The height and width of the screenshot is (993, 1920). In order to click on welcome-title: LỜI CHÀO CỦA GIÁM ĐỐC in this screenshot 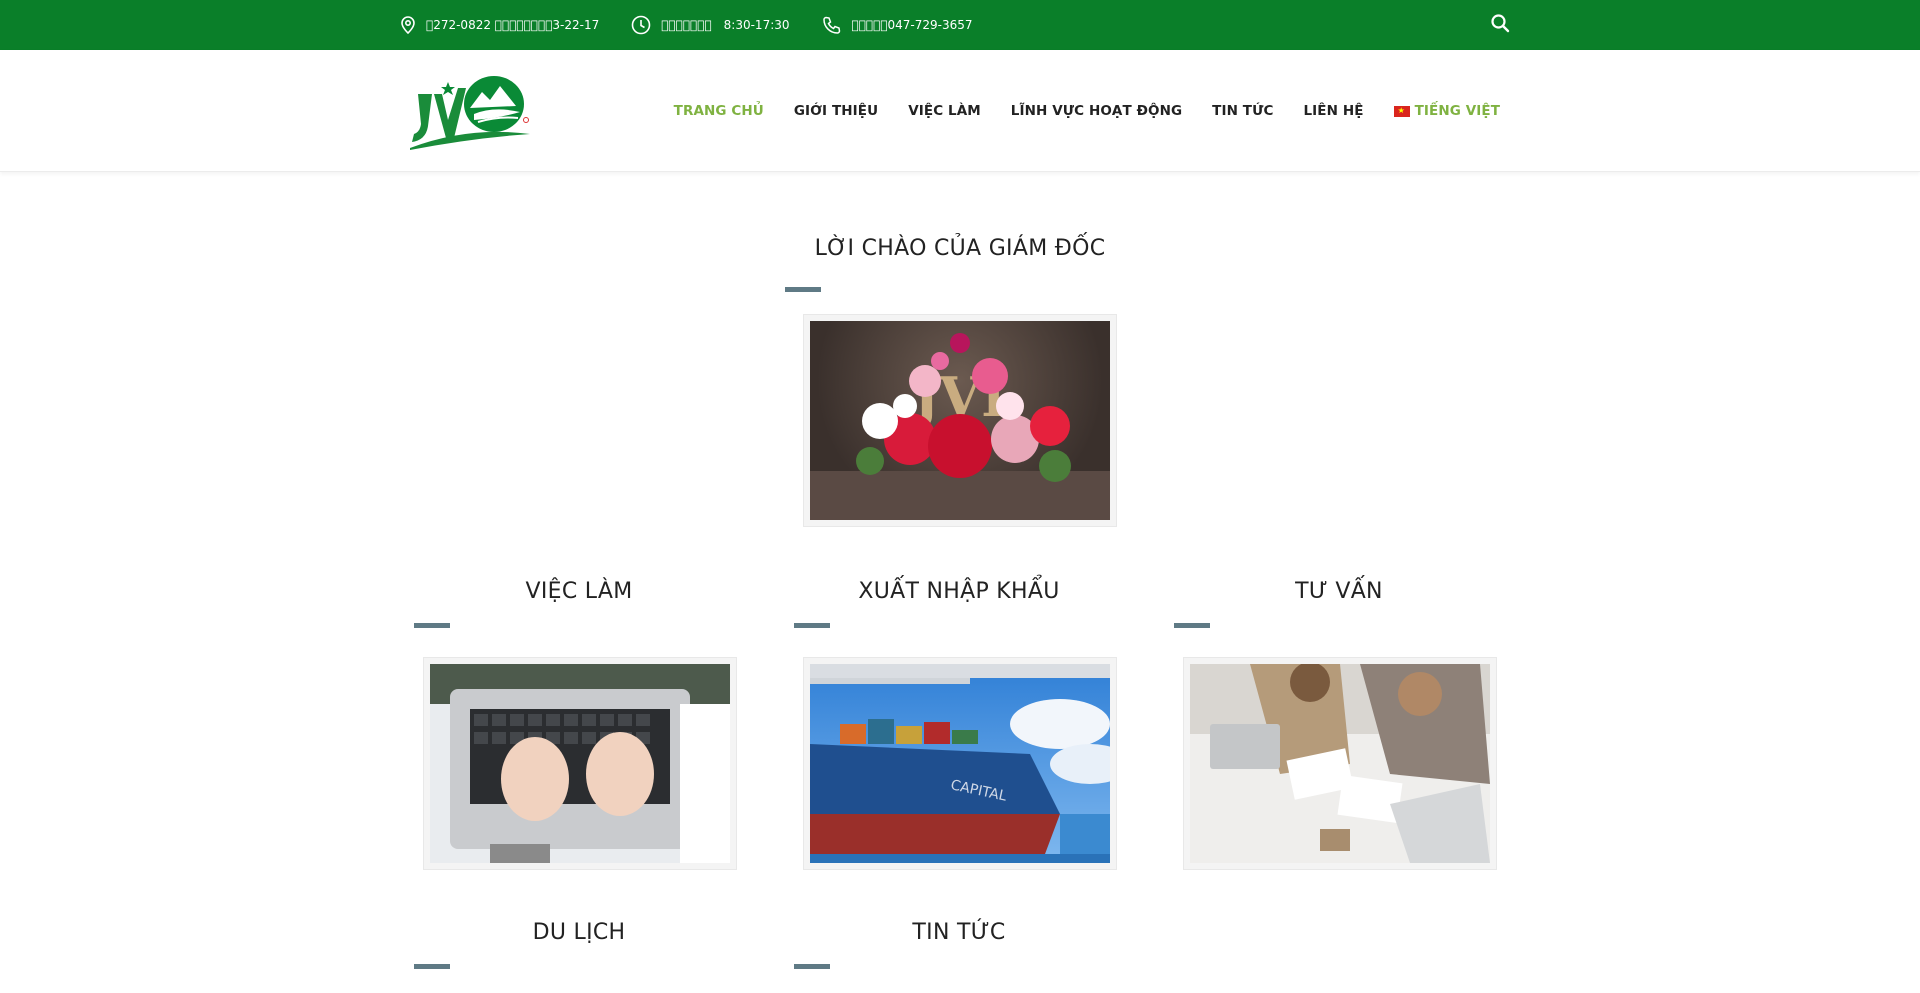, I will do `click(960, 248)`.